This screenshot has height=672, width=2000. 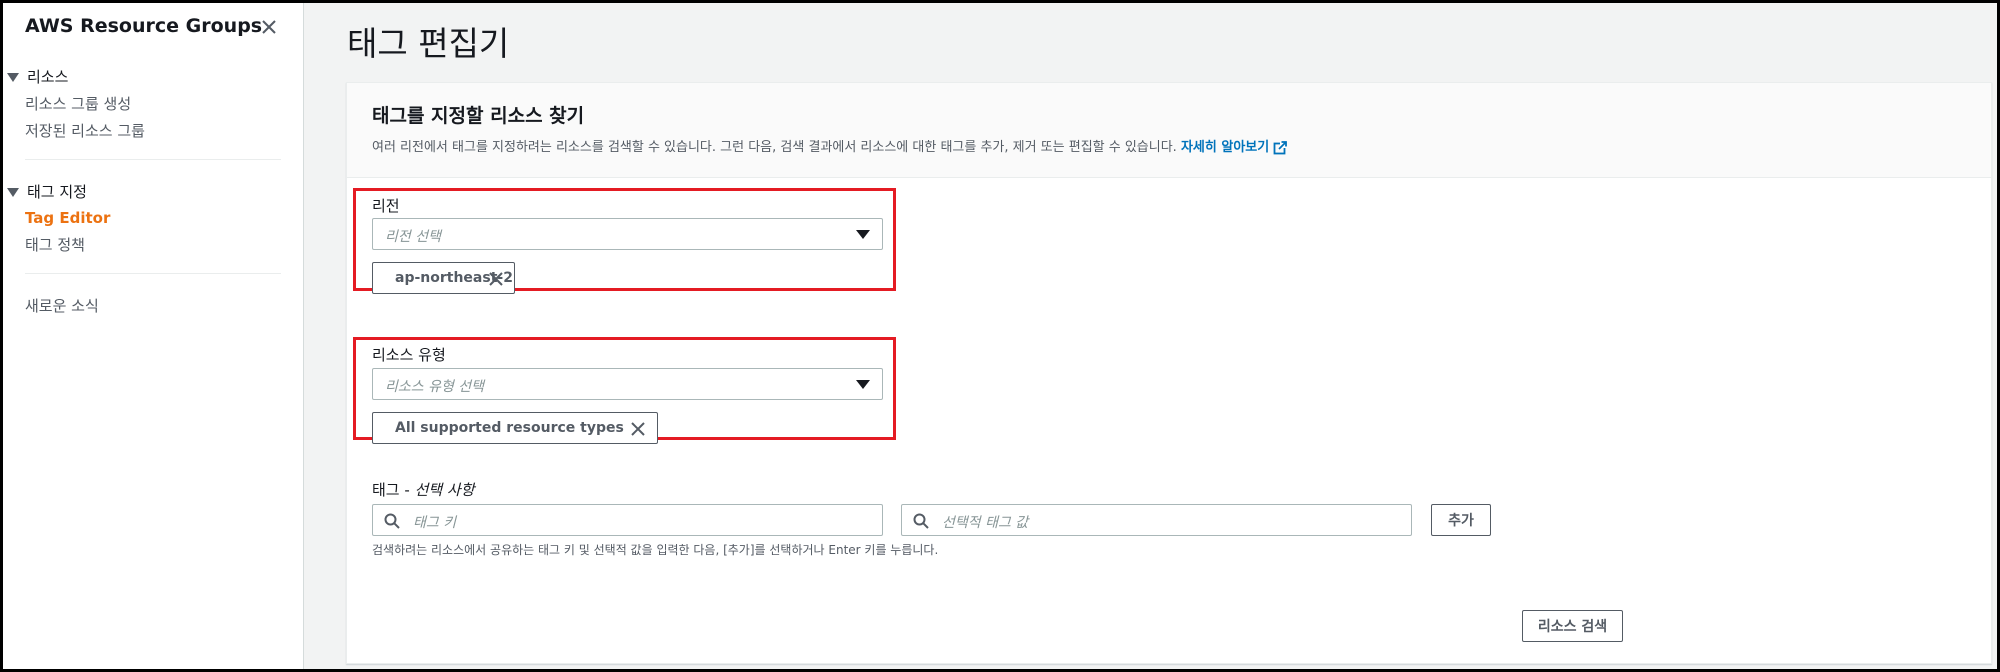 I want to click on sidebar-item-whats-new: 새로운 소식, so click(x=62, y=305).